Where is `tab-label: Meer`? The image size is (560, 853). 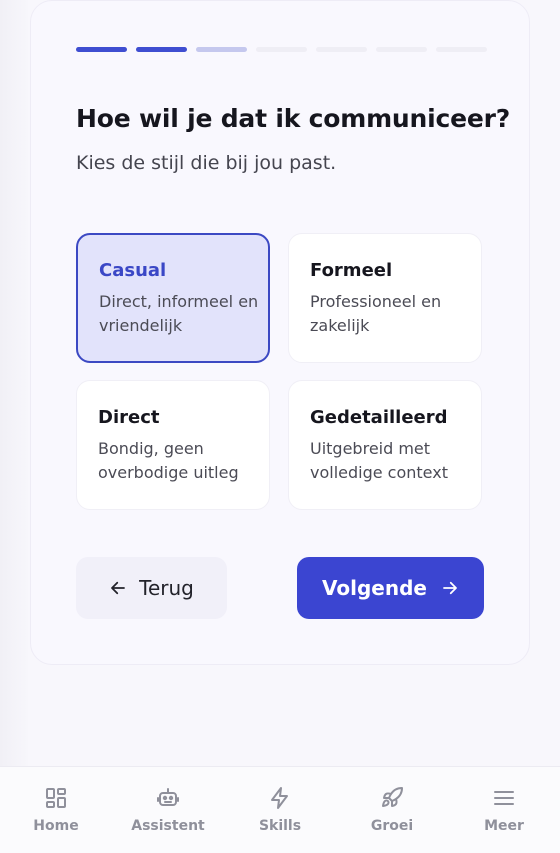
tab-label: Meer is located at coordinates (504, 826).